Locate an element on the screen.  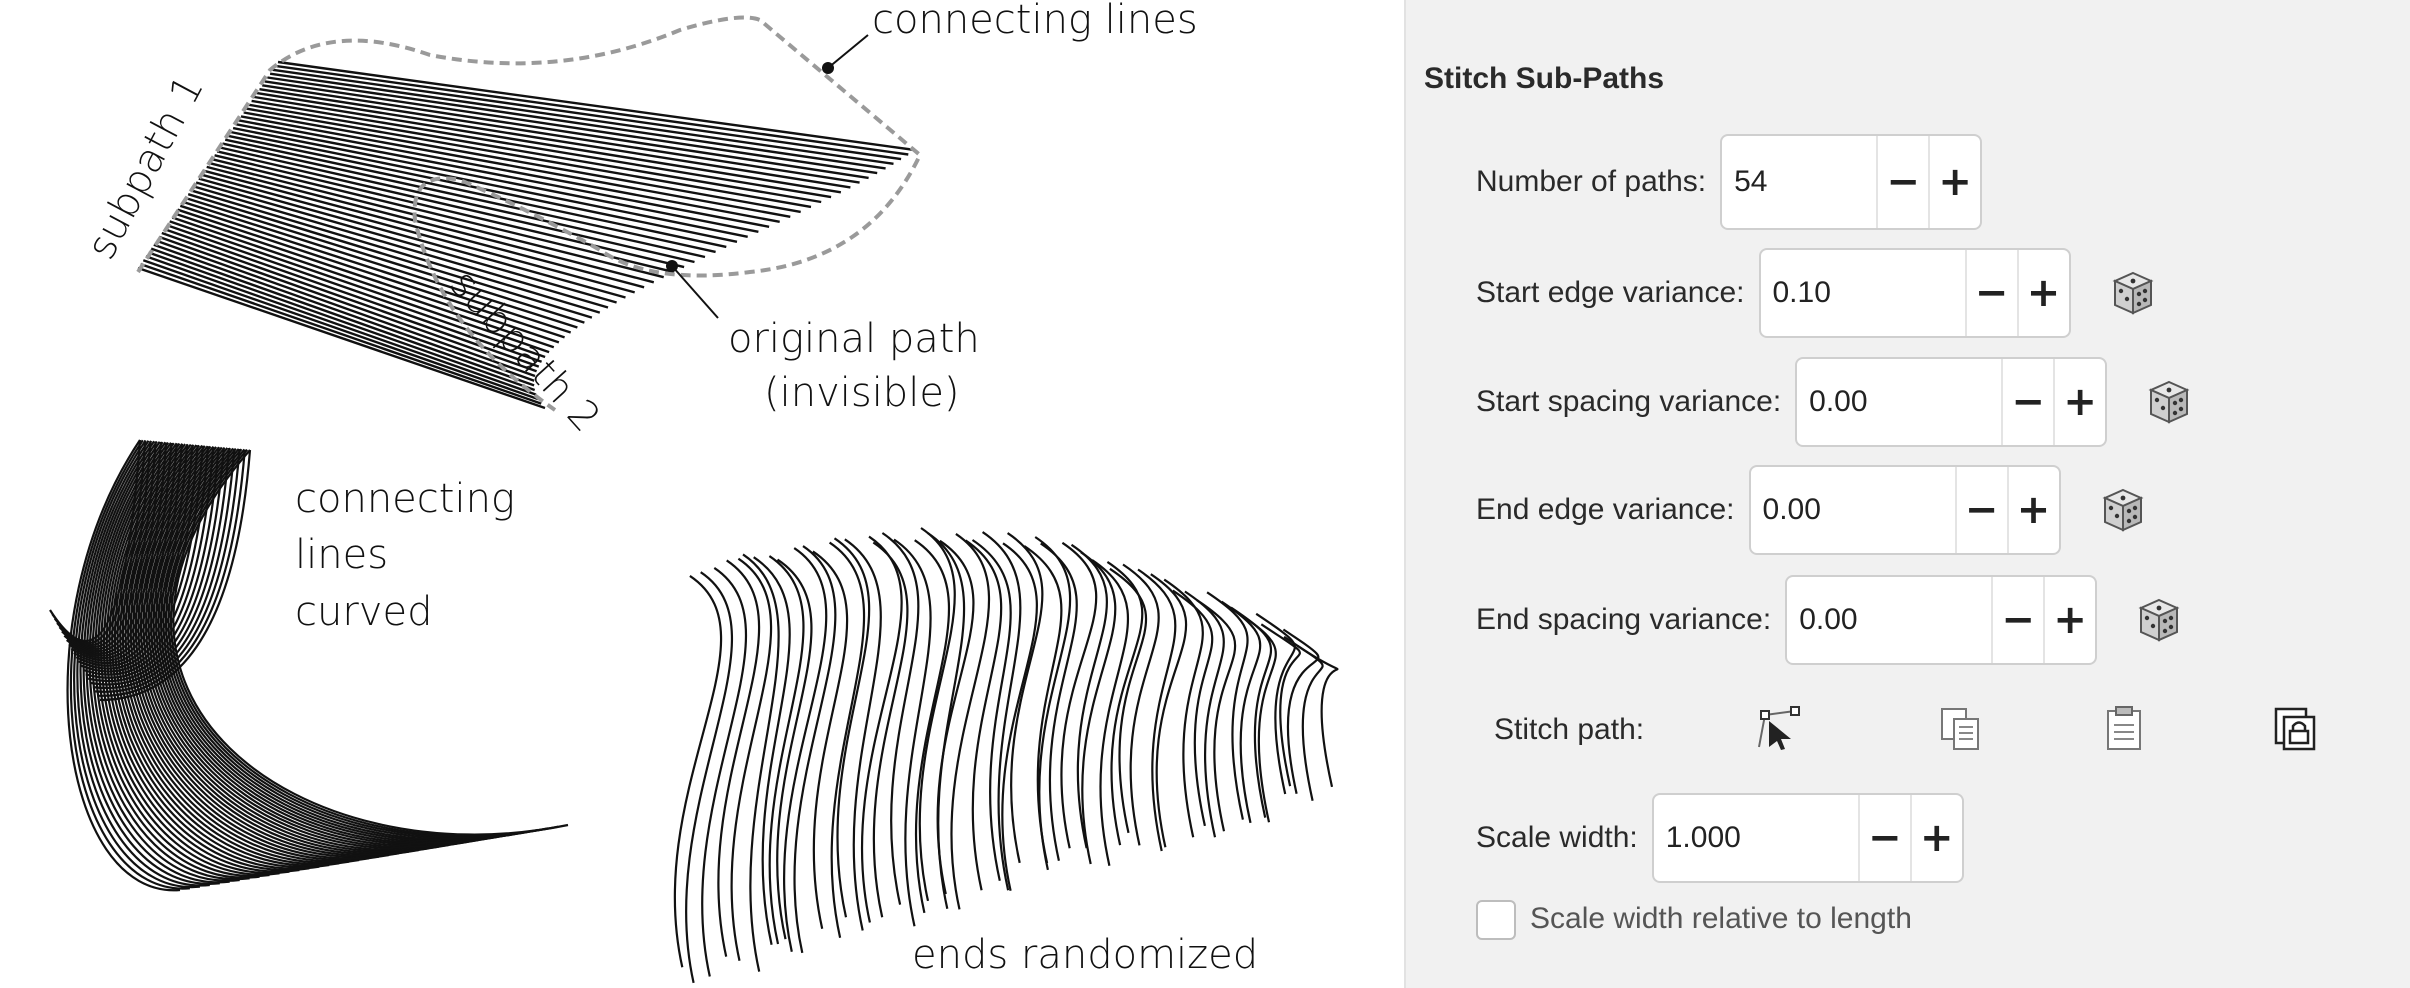
end-edge-variance-row: End edge variance: − + is located at coordinates (1811, 510).